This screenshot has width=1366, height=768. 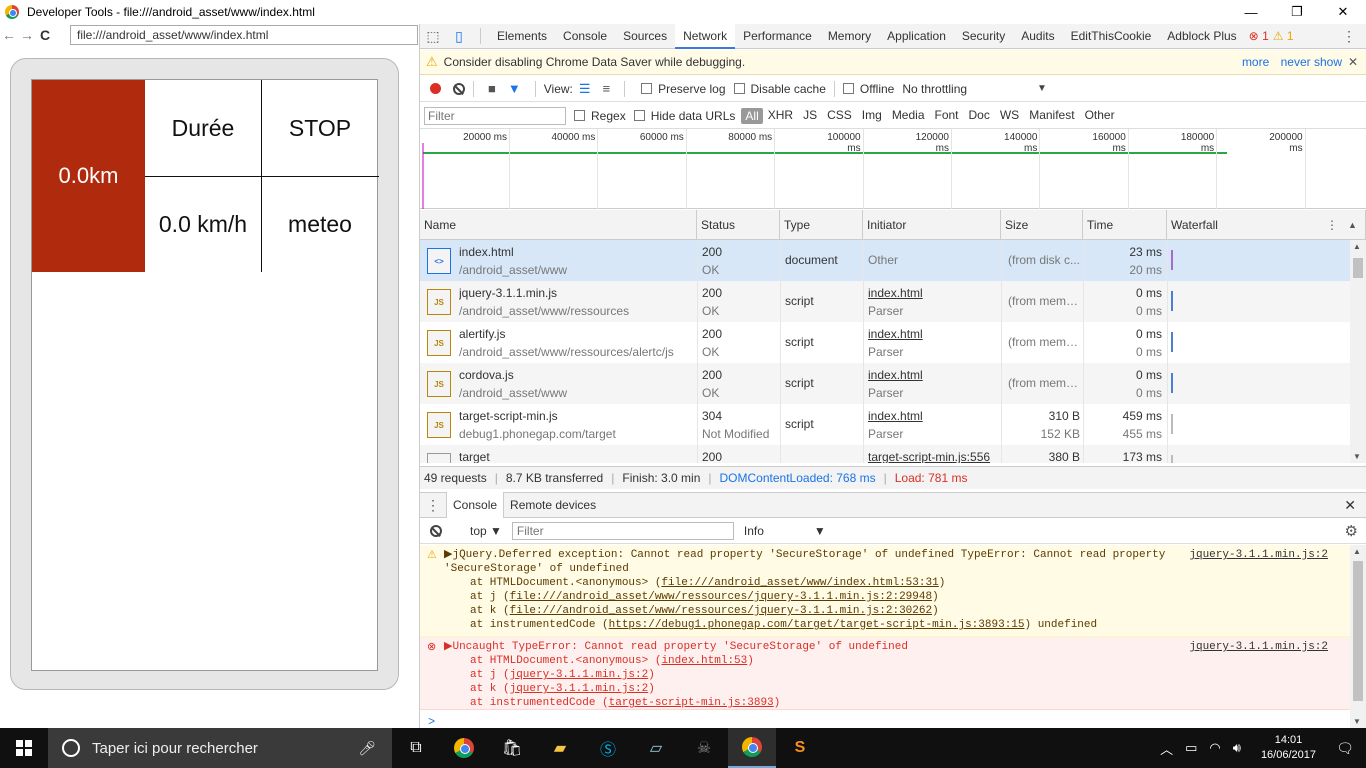 I want to click on type-filter-js: JS, so click(x=810, y=116).